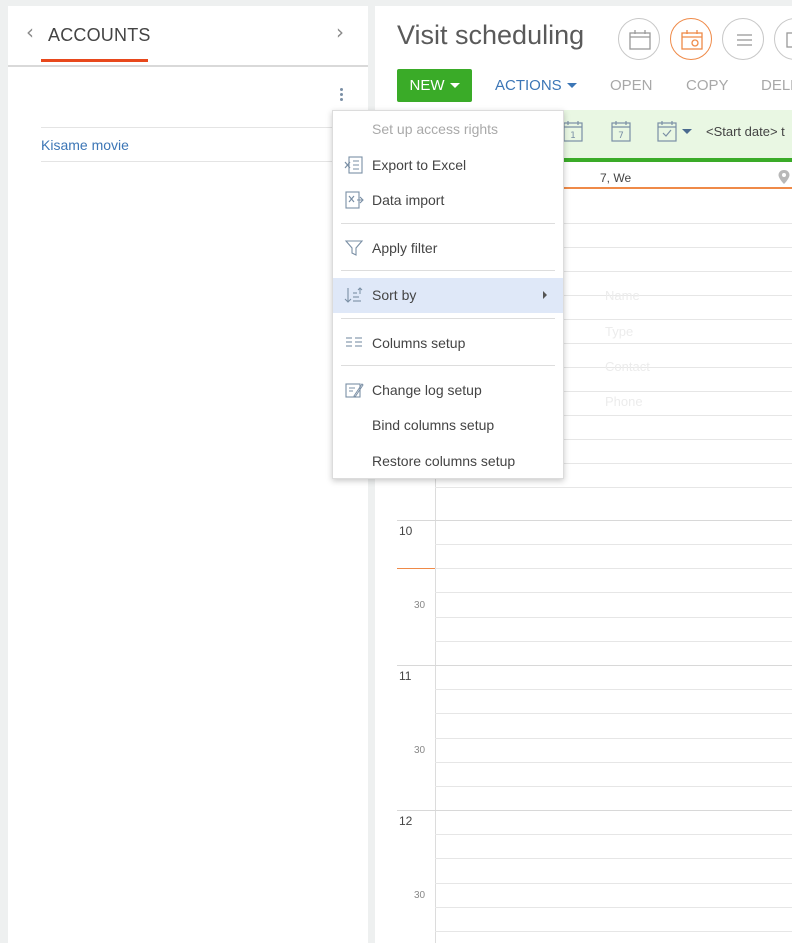 This screenshot has height=943, width=792. I want to click on excel-export-icon, so click(353, 165).